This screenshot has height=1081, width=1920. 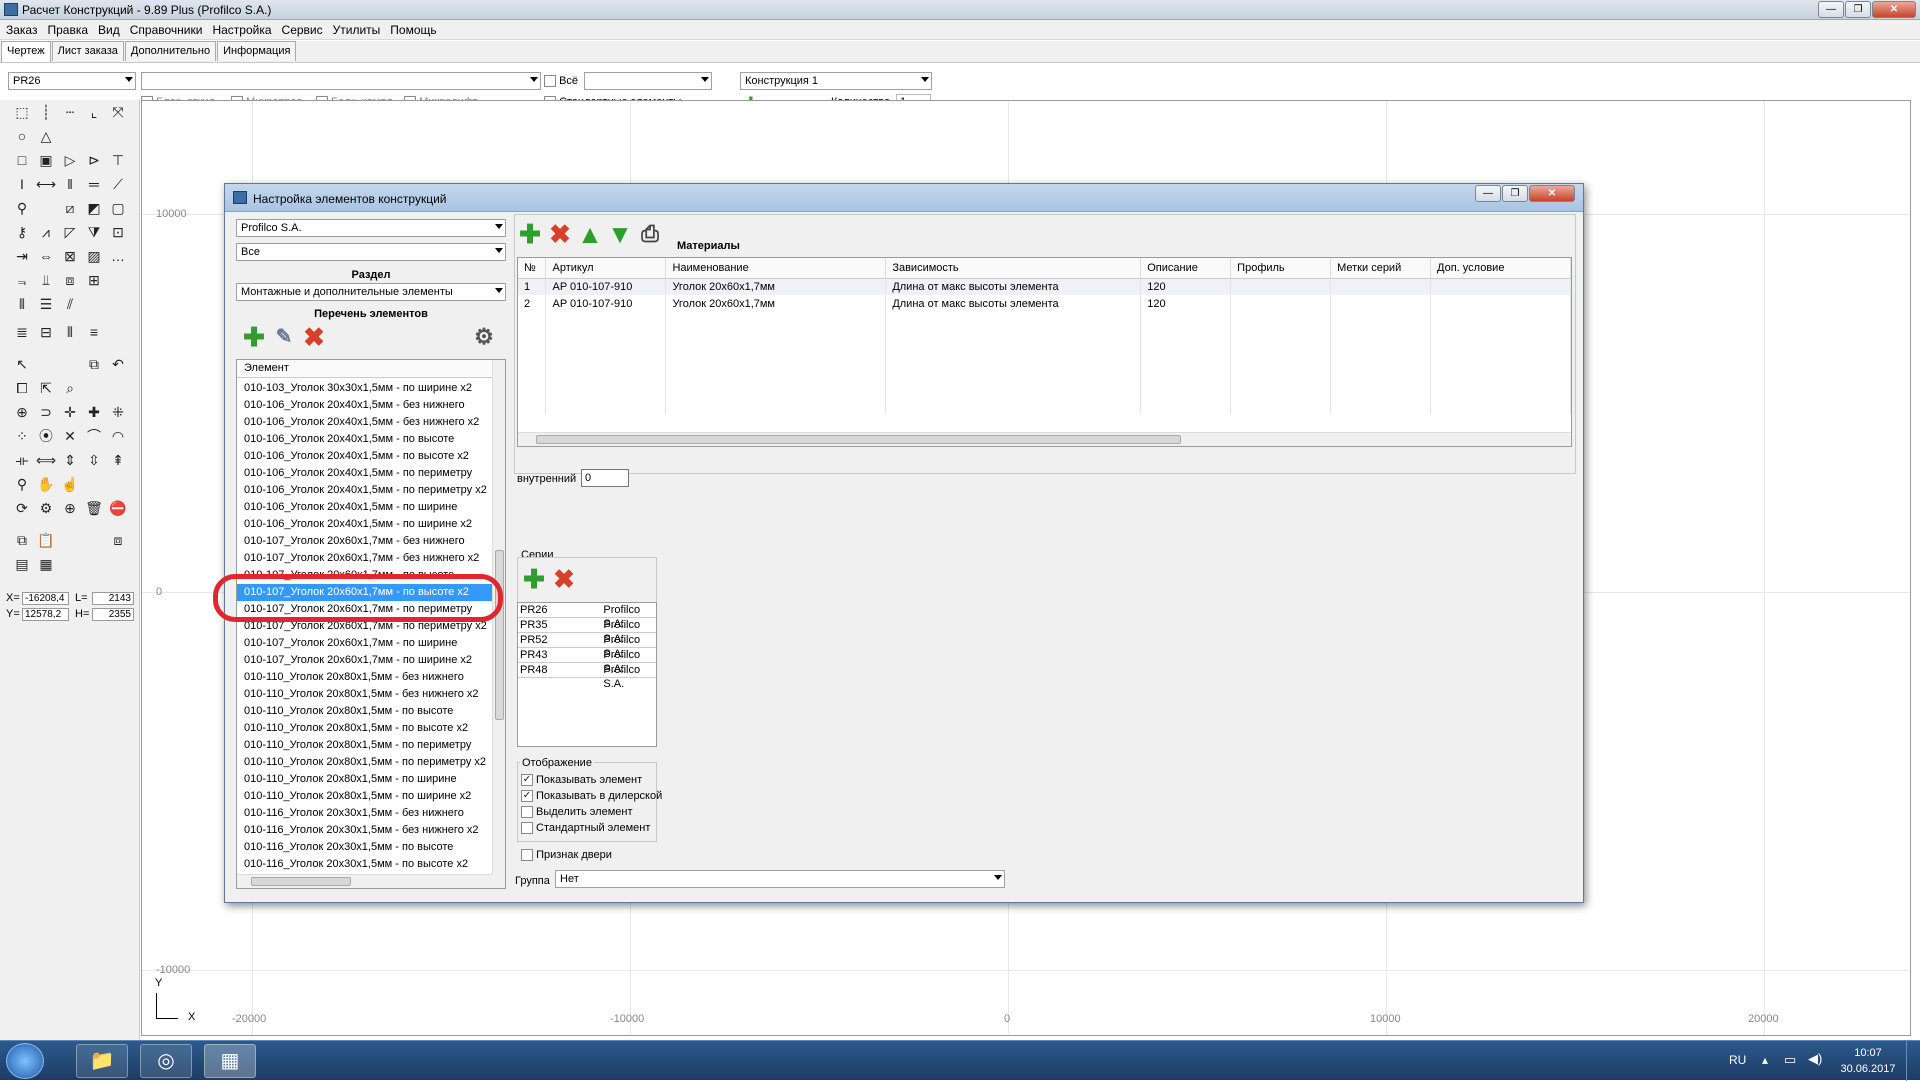 What do you see at coordinates (46, 484) in the screenshot?
I see `pan-hand-icon: ✋` at bounding box center [46, 484].